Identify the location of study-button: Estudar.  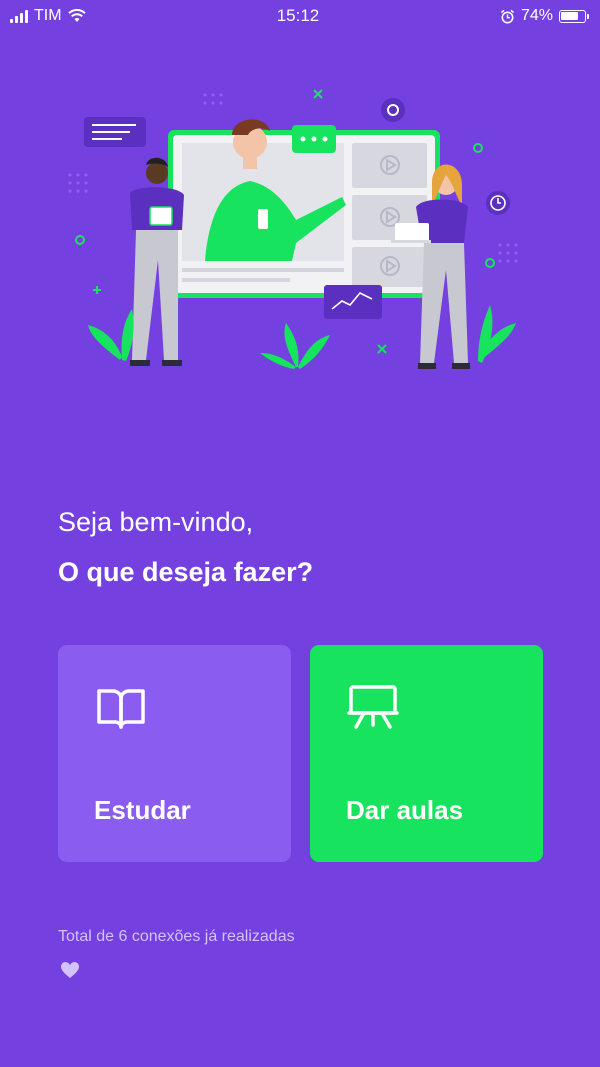
(174, 753).